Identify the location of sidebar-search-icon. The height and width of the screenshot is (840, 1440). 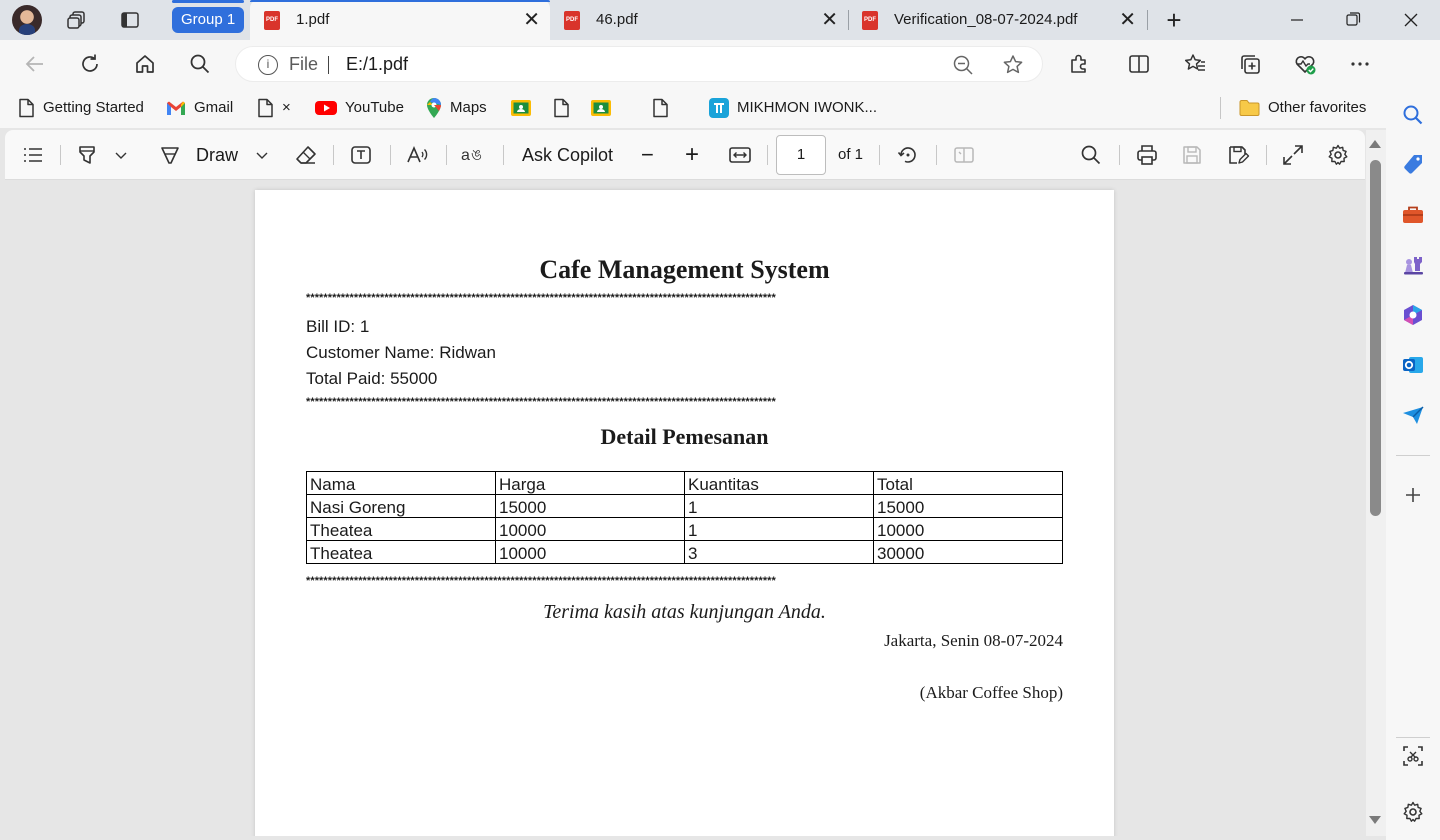
(1413, 115).